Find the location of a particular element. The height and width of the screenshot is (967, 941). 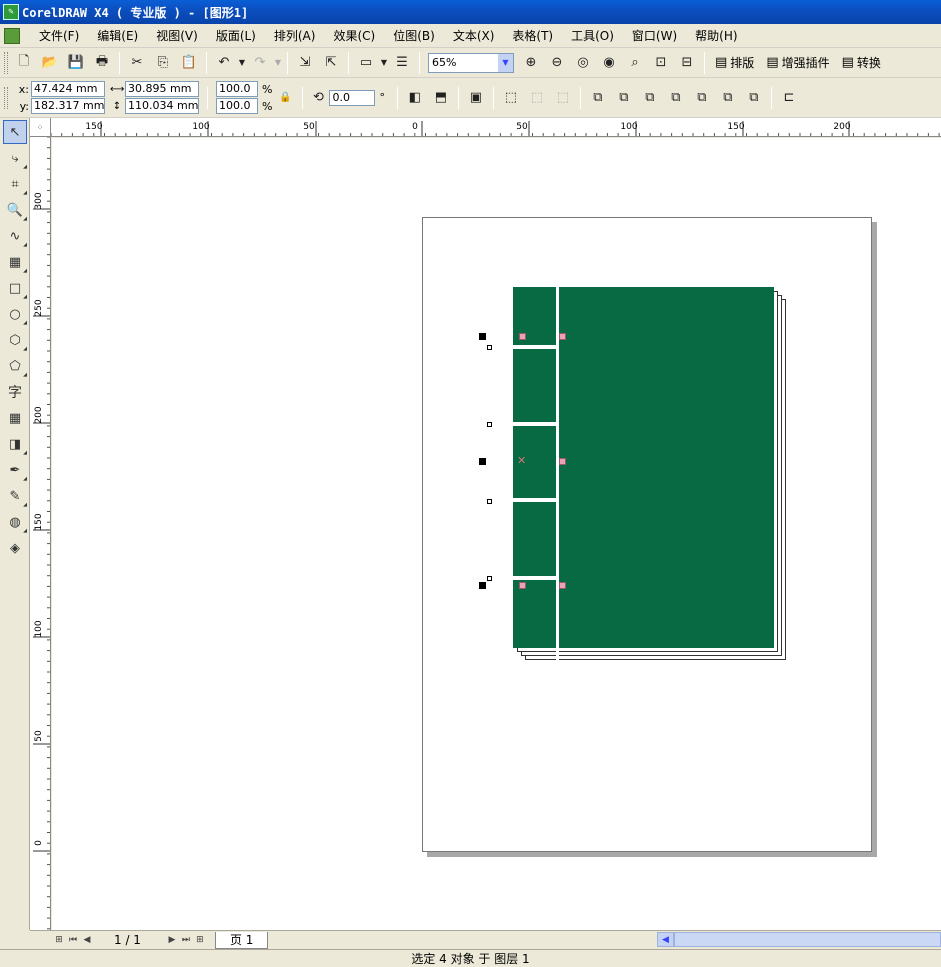

interactive-blend-tool-icon: ◨ ◢ is located at coordinates (15, 444).